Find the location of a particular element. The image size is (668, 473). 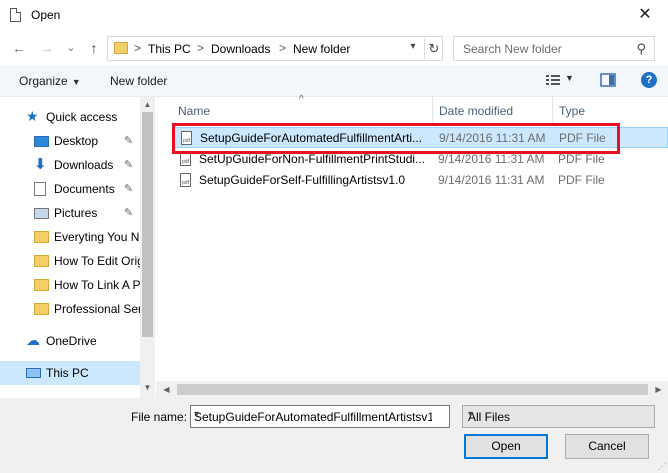

downloads-icon: ⬇ is located at coordinates (40, 164).